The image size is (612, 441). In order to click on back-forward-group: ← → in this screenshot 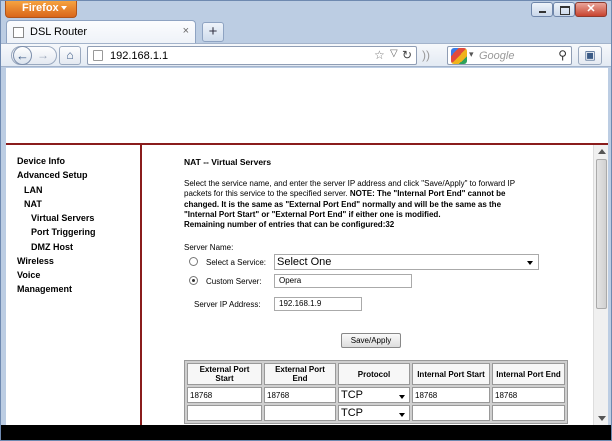, I will do `click(34, 55)`.